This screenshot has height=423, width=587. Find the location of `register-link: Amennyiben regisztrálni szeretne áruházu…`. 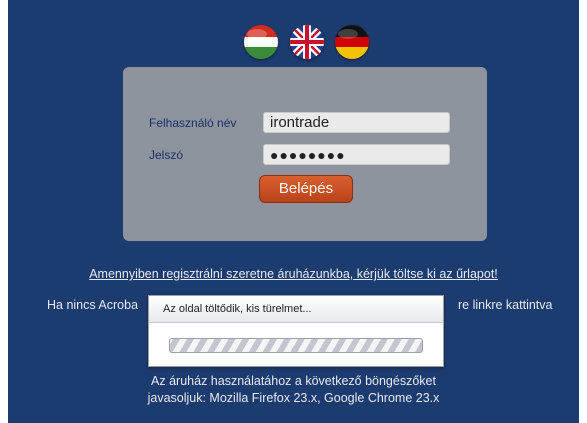

register-link: Amennyiben regisztrálni szeretne áruházu… is located at coordinates (293, 274).